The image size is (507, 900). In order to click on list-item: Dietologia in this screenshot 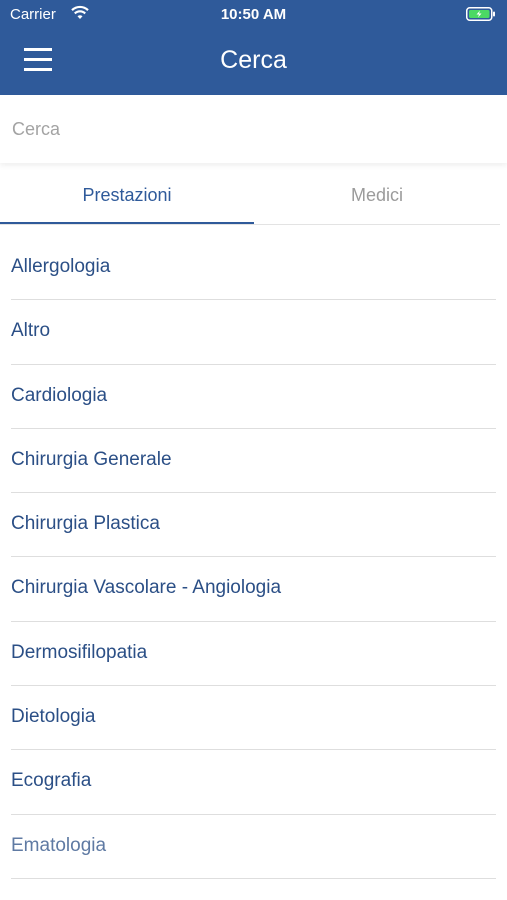, I will do `click(253, 718)`.